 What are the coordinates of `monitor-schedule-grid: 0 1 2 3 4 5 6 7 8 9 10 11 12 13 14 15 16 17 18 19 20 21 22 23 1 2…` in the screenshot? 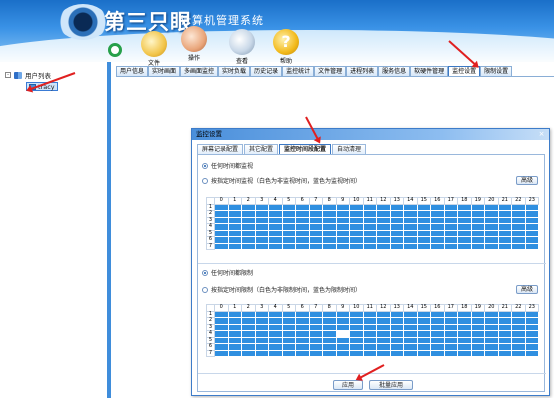 It's located at (372, 223).